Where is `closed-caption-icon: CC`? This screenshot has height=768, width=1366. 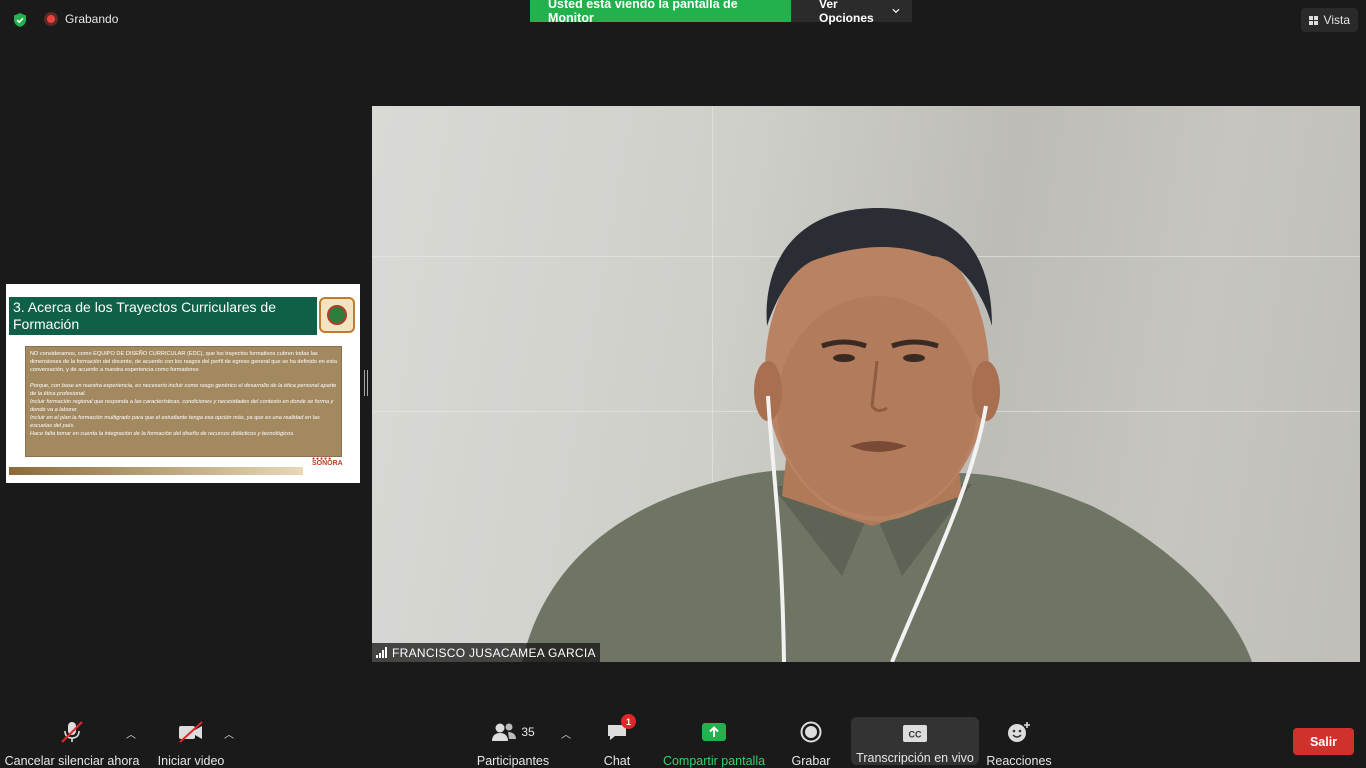 closed-caption-icon: CC is located at coordinates (915, 733).